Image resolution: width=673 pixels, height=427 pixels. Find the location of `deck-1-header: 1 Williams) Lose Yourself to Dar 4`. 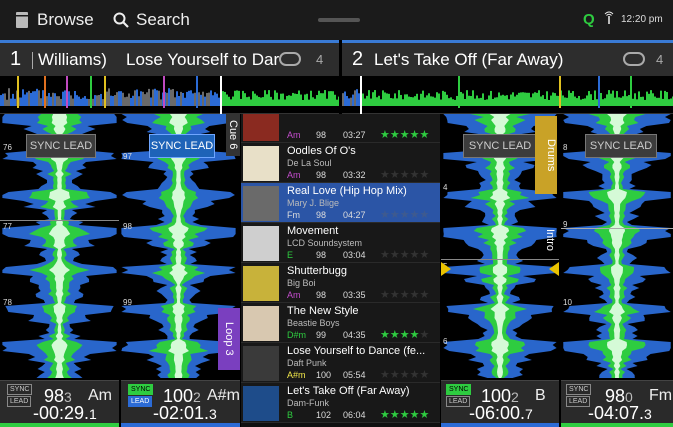

deck-1-header: 1 Williams) Lose Yourself to Dar 4 is located at coordinates (169, 58).